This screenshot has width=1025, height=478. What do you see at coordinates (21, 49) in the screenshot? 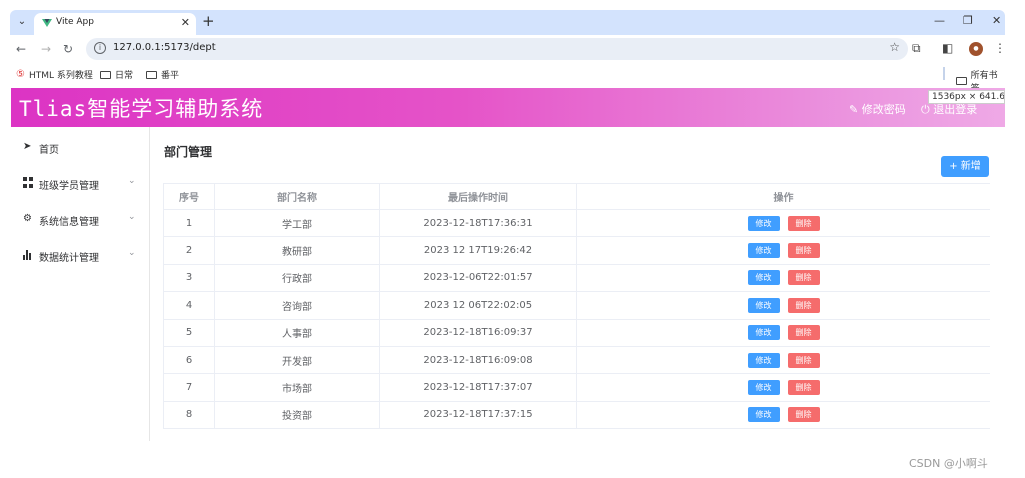
I see `back-icon: ←` at bounding box center [21, 49].